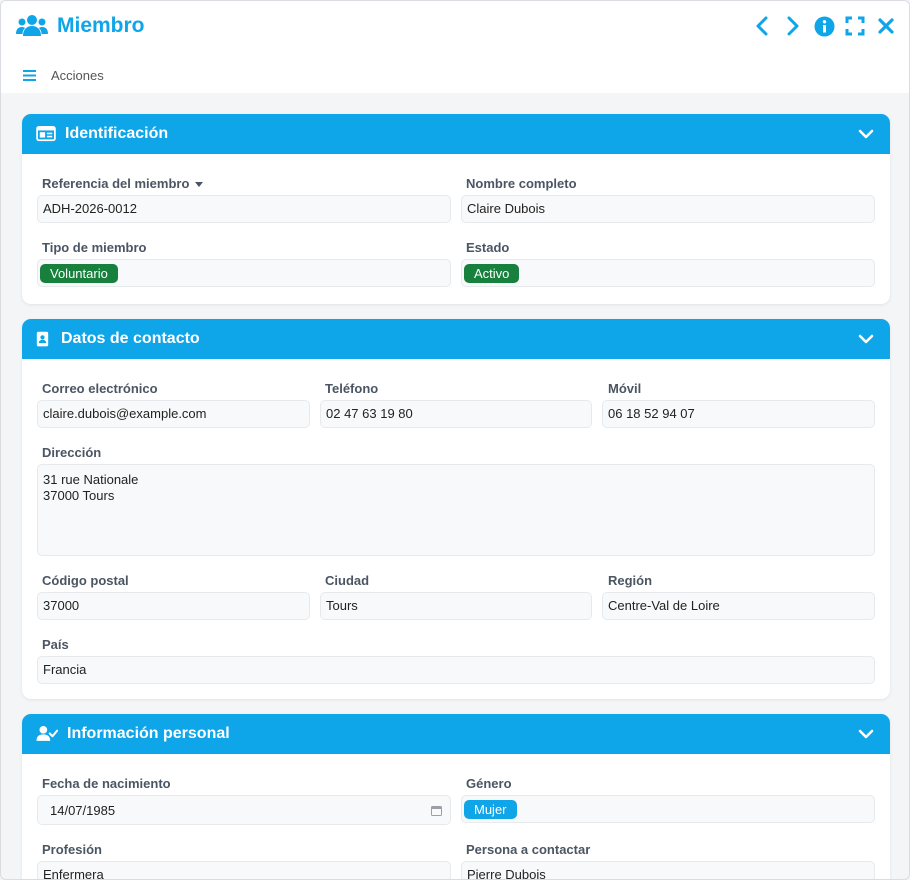 The height and width of the screenshot is (880, 910). Describe the element at coordinates (29, 75) in the screenshot. I see `hamburger-icon` at that location.